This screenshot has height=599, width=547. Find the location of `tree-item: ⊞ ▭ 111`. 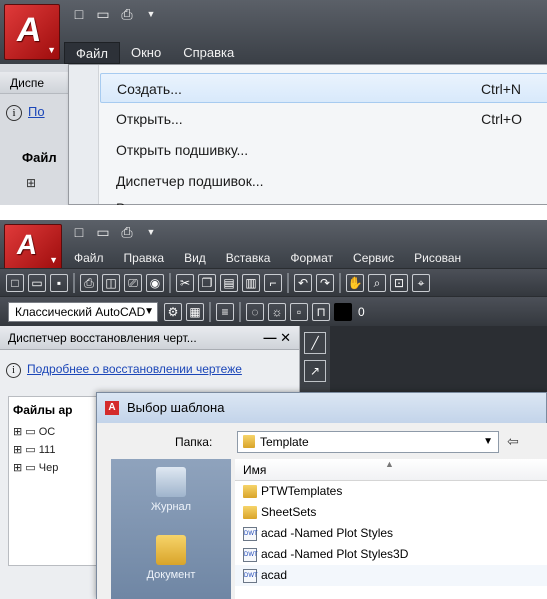

tree-item: ⊞ ▭ 111 is located at coordinates (53, 450).